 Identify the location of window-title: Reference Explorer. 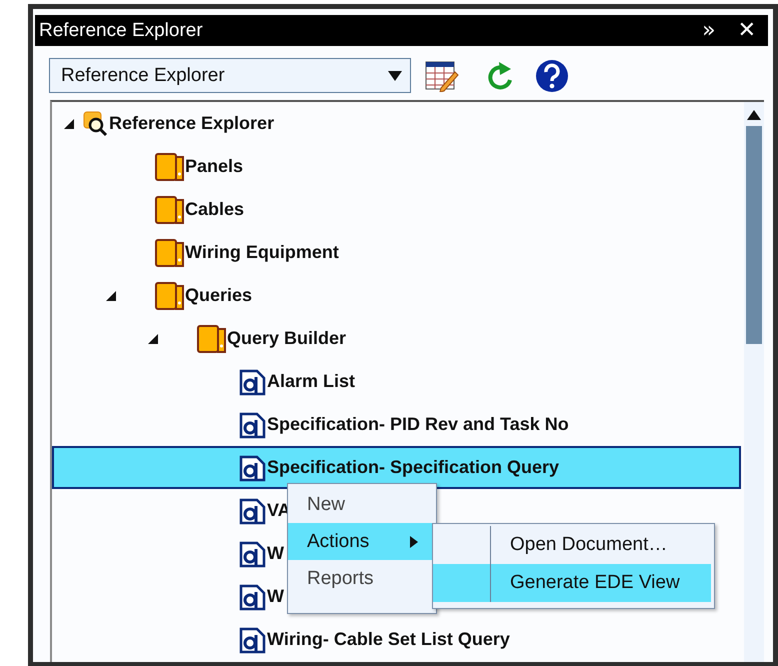
(121, 31).